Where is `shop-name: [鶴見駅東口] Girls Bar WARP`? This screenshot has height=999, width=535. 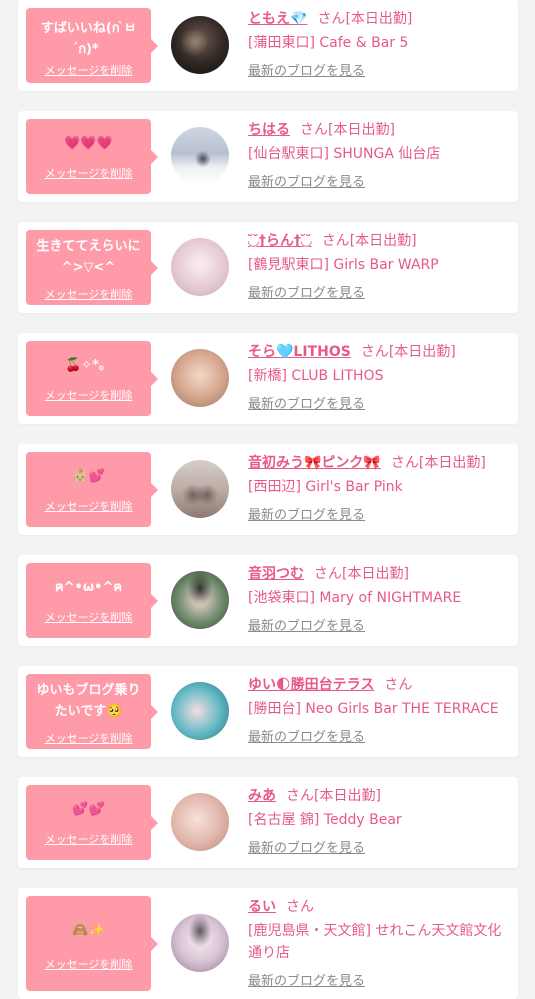
shop-name: [鶴見駅東口] Girls Bar WARP is located at coordinates (343, 265).